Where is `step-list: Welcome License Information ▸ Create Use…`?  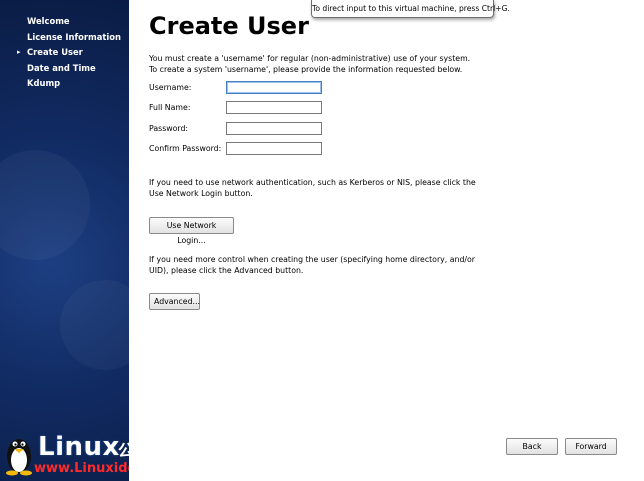
step-list: Welcome License Information ▸ Create Use… is located at coordinates (64, 53).